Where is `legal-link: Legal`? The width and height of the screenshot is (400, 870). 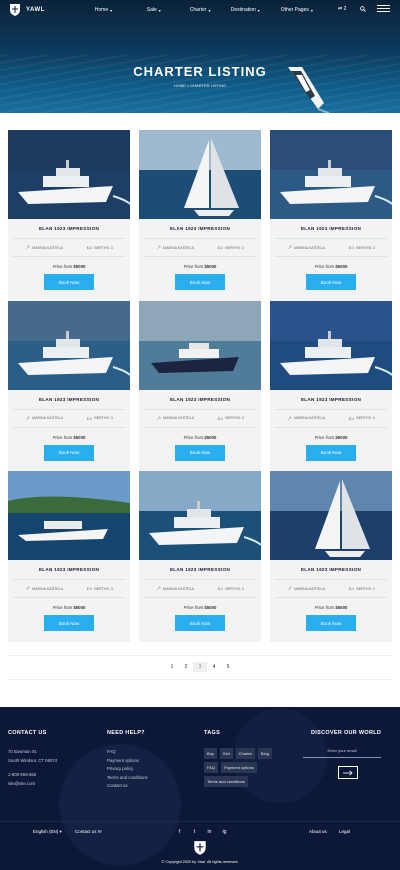 legal-link: Legal is located at coordinates (344, 831).